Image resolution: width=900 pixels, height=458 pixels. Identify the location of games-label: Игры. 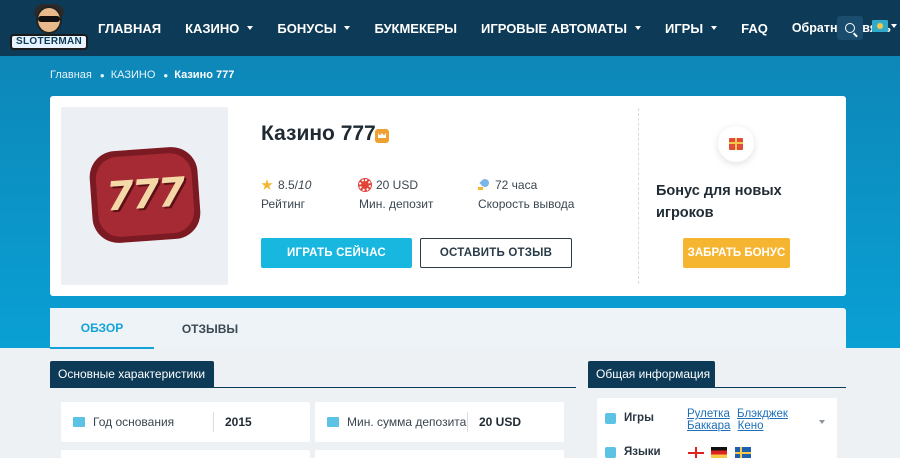
(639, 418).